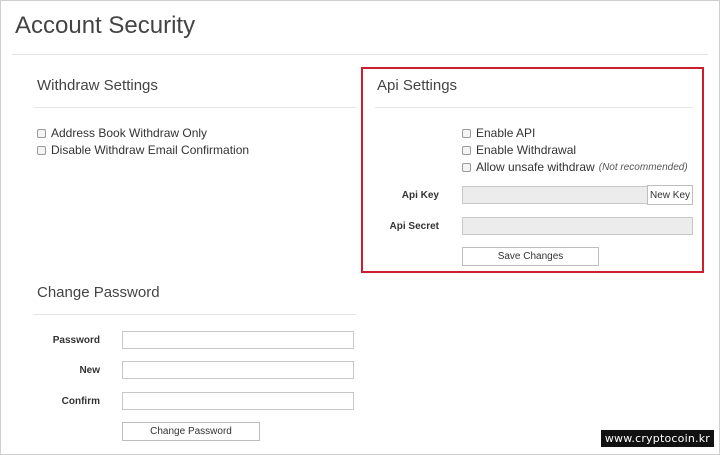 The image size is (720, 455). Describe the element at coordinates (195, 314) in the screenshot. I see `change-password-divider` at that location.